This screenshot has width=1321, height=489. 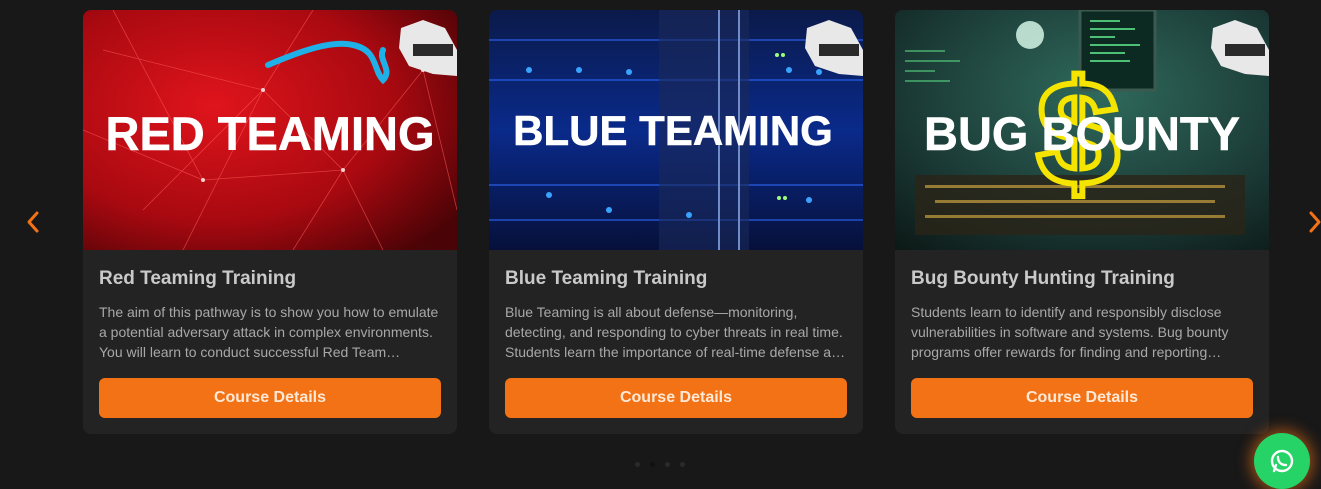 I want to click on chevron-left-icon, so click(x=33, y=222).